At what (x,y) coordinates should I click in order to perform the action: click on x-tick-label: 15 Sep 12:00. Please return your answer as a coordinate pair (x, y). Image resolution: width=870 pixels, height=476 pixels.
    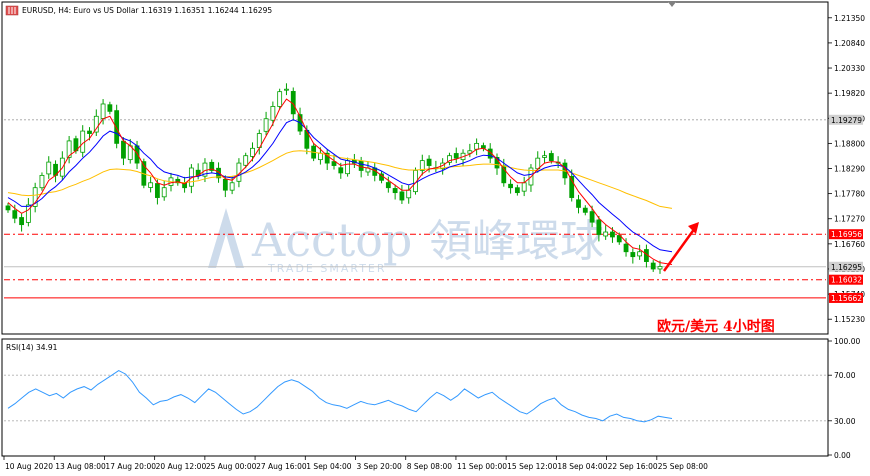
    Looking at the image, I should click on (532, 466).